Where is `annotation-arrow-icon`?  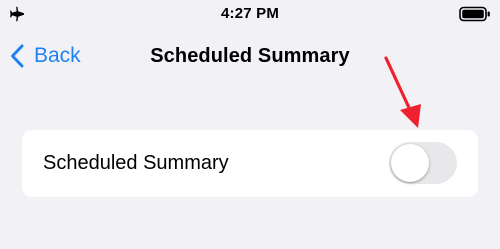 annotation-arrow-icon is located at coordinates (402, 92).